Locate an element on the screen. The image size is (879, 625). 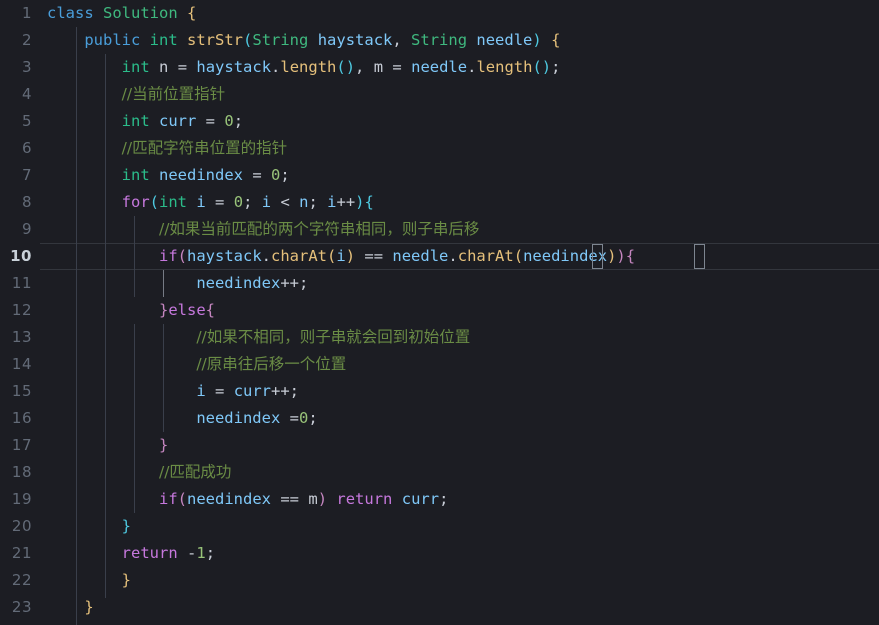
line-number: 19 is located at coordinates (21, 499).